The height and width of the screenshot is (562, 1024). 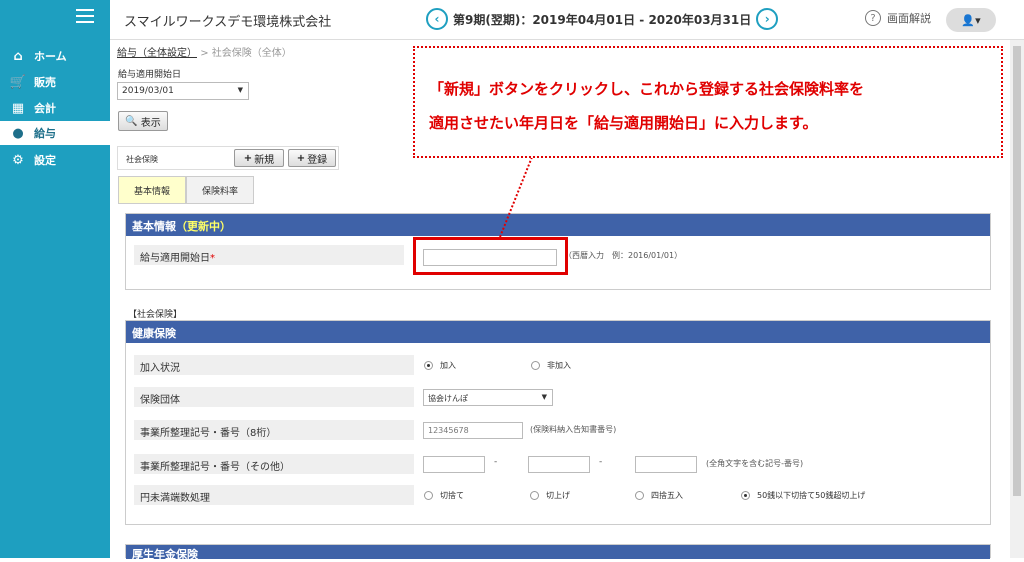 What do you see at coordinates (1017, 271) in the screenshot?
I see `scrollbar-thumb` at bounding box center [1017, 271].